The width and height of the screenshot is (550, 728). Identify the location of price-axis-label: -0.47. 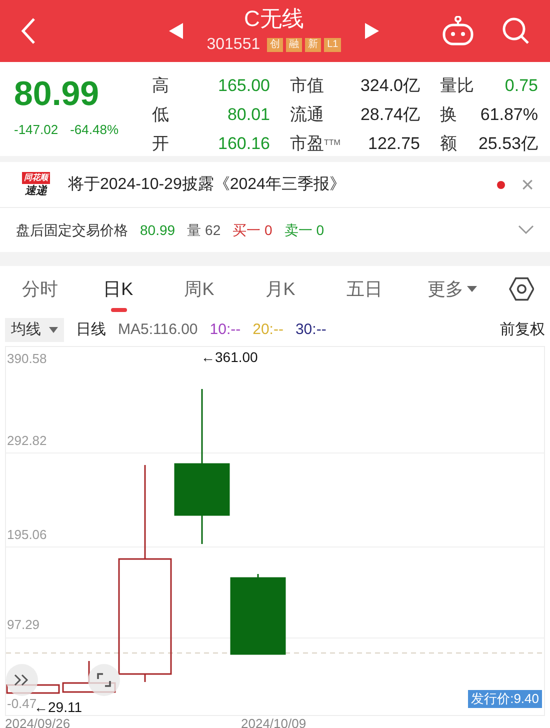
(22, 703).